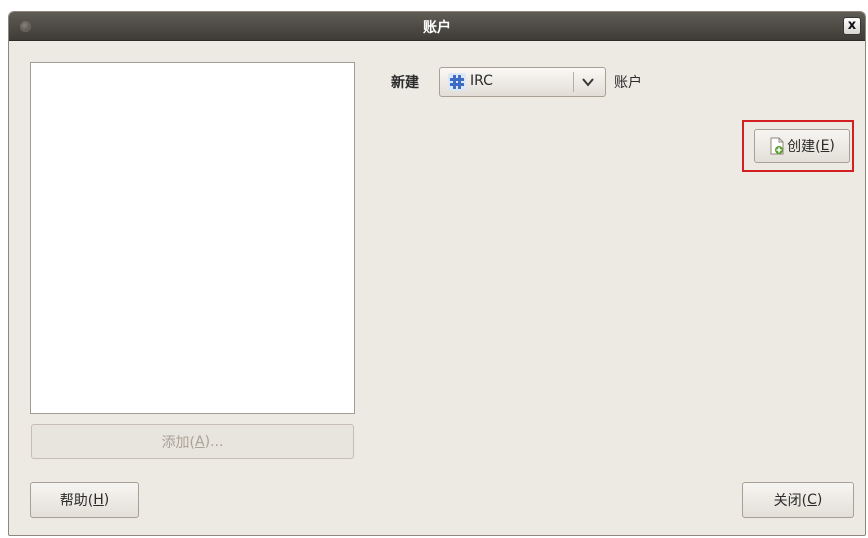  Describe the element at coordinates (76, 501) in the screenshot. I see `help-button-label: 帮助(` at that location.